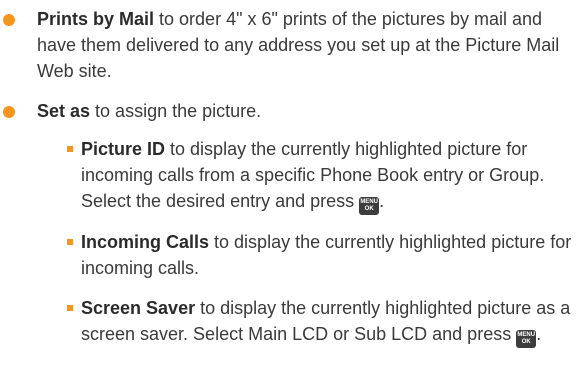 This screenshot has width=586, height=385. I want to click on term-screen-saver: Screen Saver, so click(138, 308).